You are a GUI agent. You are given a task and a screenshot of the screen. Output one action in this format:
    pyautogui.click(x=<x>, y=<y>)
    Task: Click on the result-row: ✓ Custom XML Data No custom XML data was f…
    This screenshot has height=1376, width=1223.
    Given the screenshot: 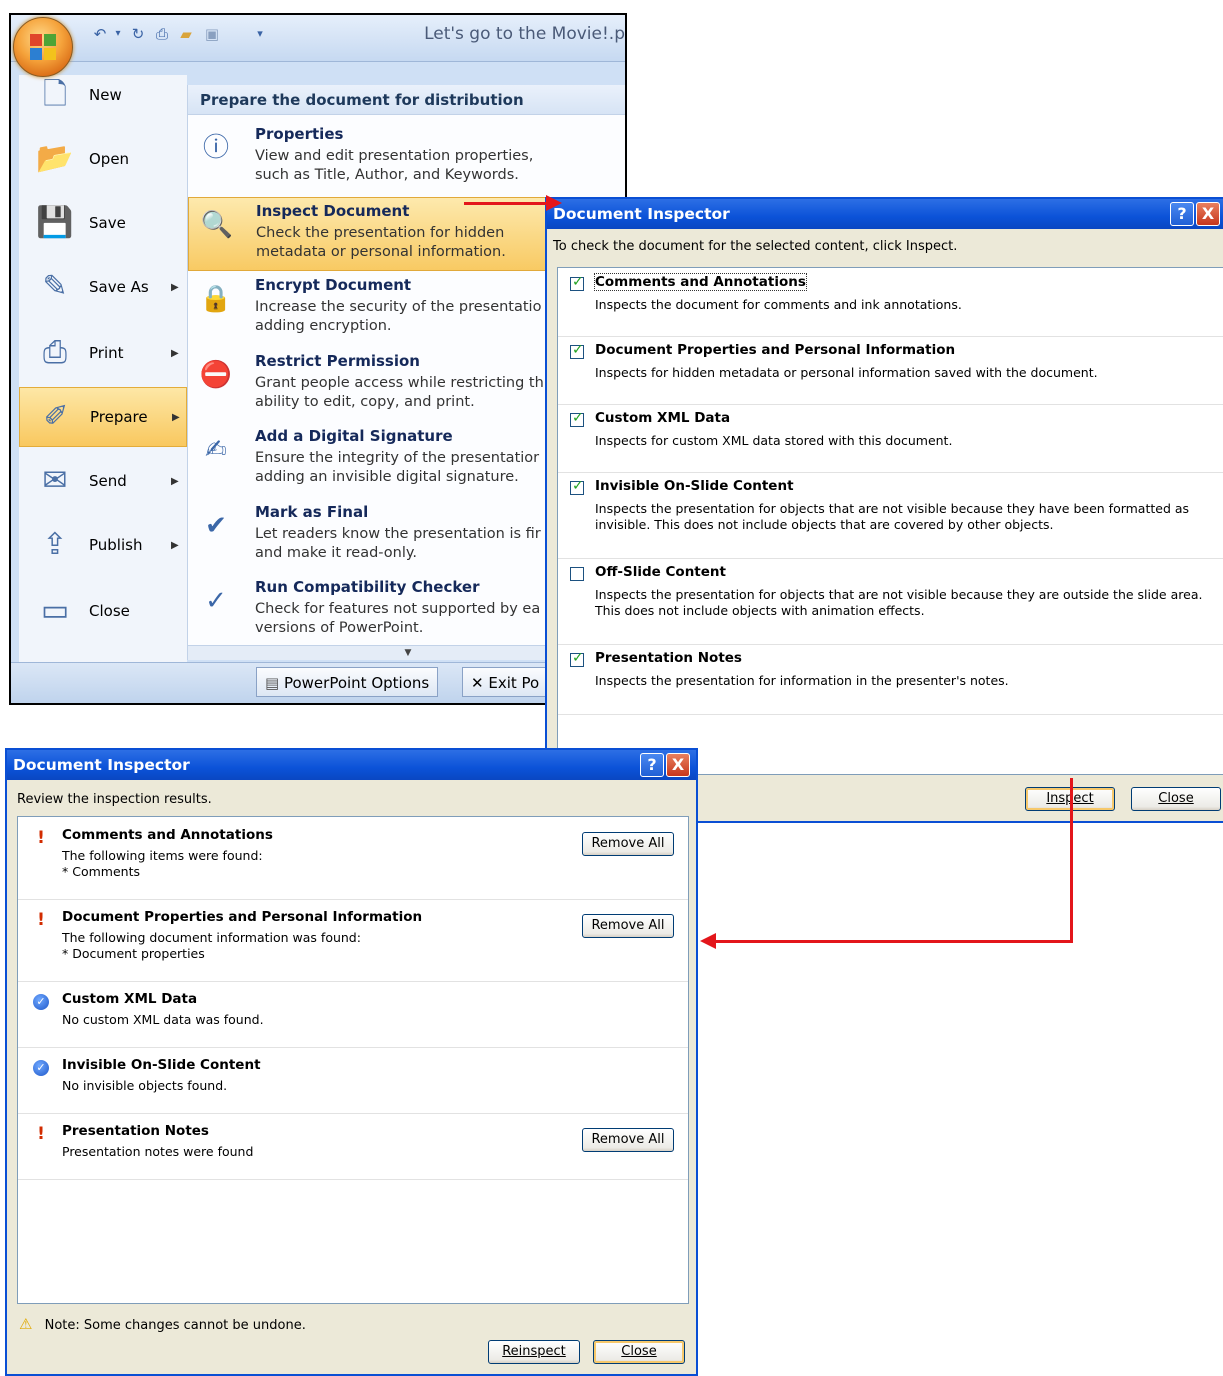 What is the action you would take?
    pyautogui.click(x=353, y=1014)
    